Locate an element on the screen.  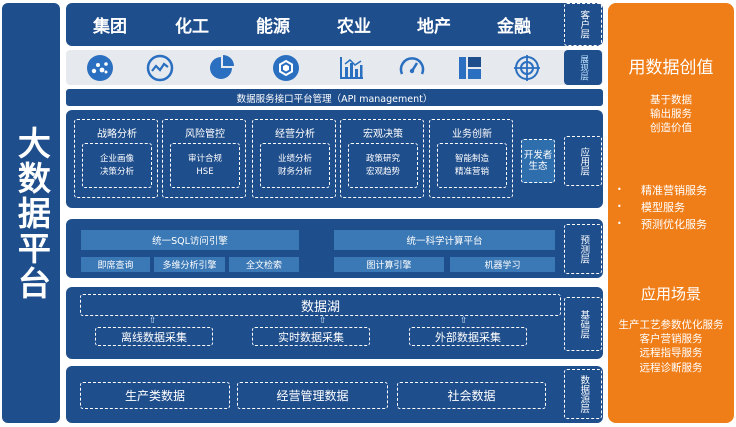
service-list: • 精准营销服务 • 模型服务 • 预测优化服务 is located at coordinates (675, 207).